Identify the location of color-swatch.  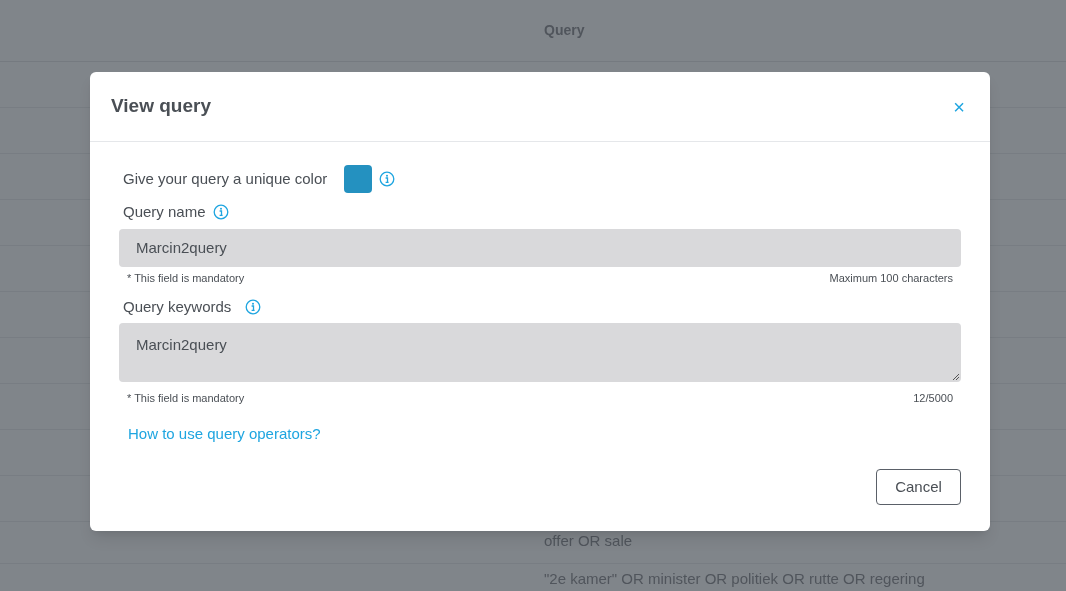
(358, 179).